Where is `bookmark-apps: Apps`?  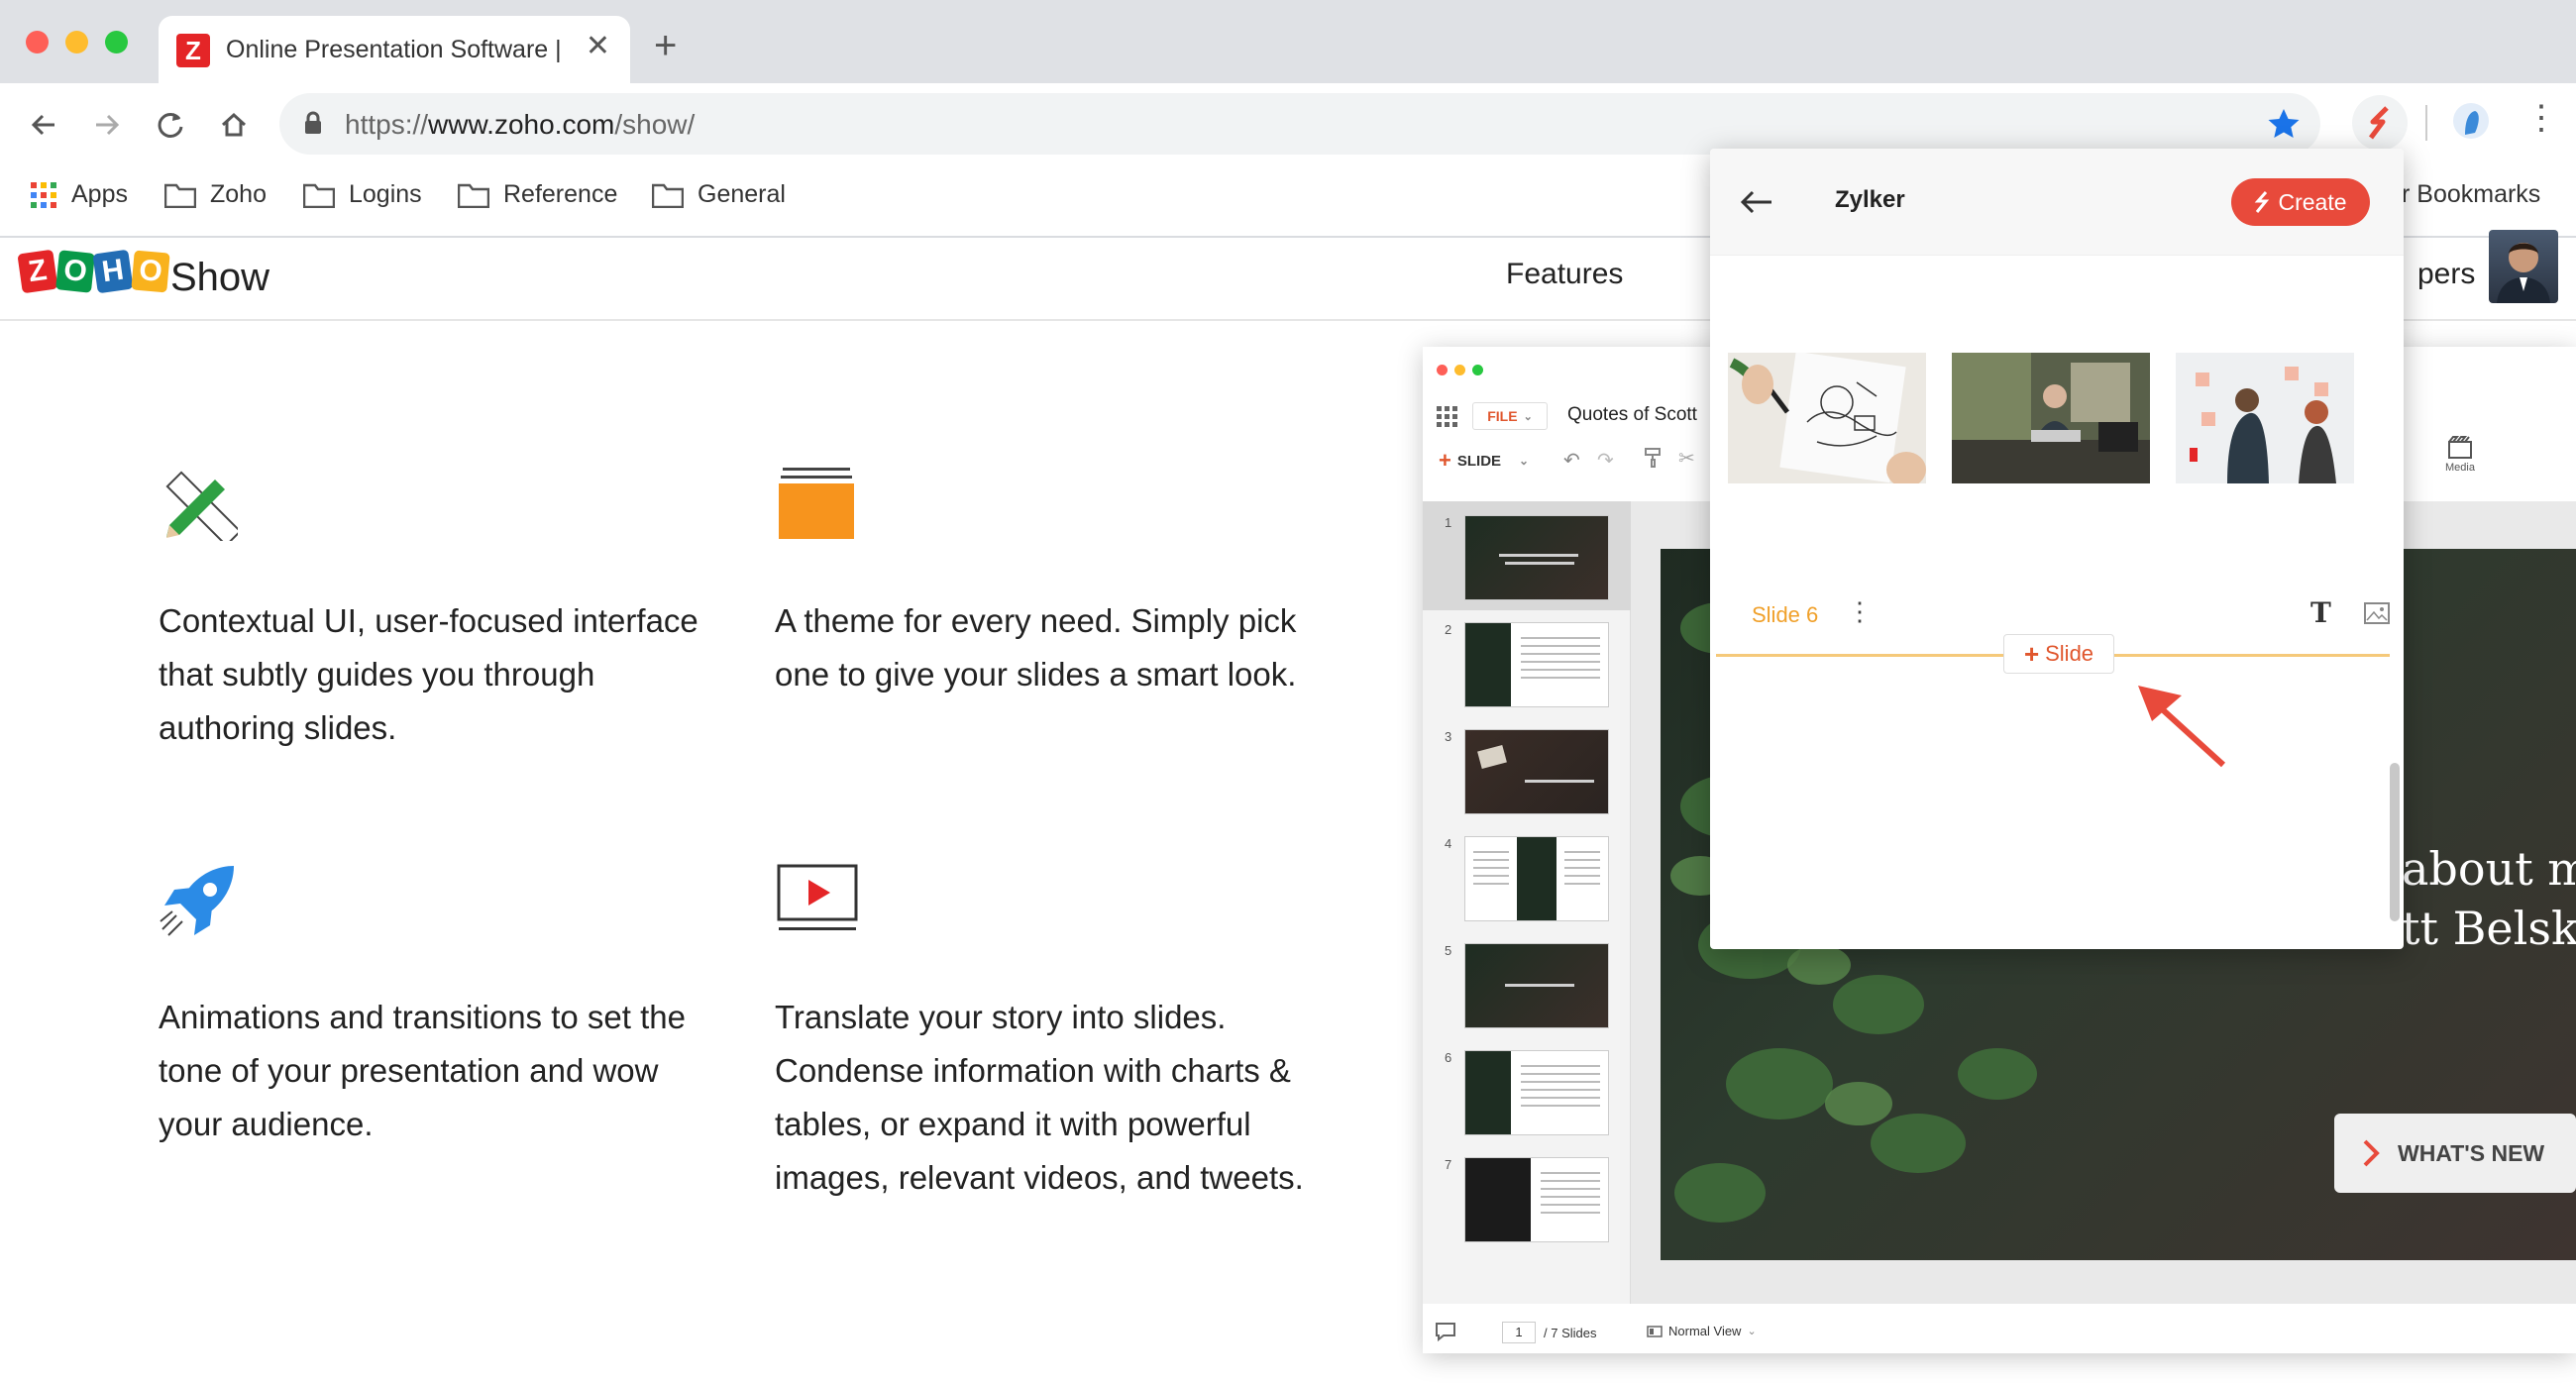 bookmark-apps: Apps is located at coordinates (79, 194).